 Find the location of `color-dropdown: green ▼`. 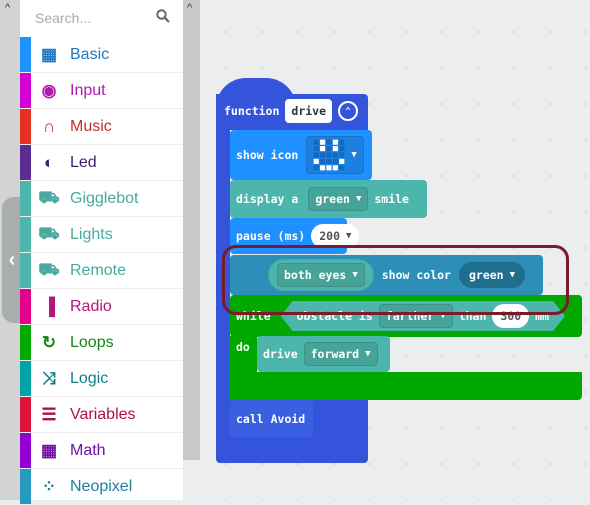

color-dropdown: green ▼ is located at coordinates (338, 199).